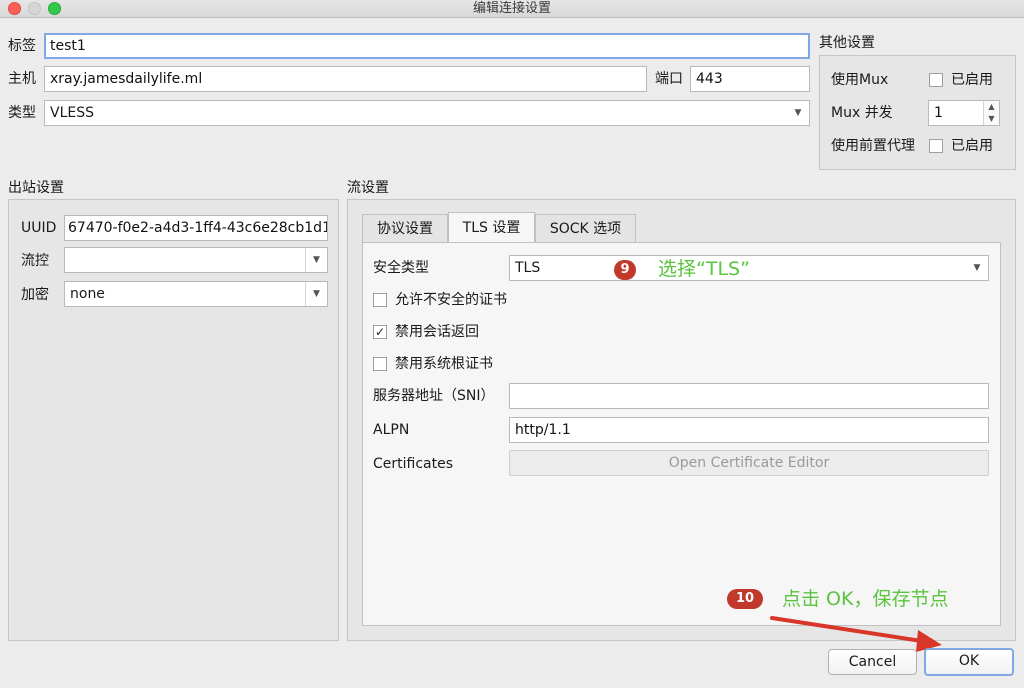  I want to click on sni-label: 服务器地址（SNI）, so click(434, 396).